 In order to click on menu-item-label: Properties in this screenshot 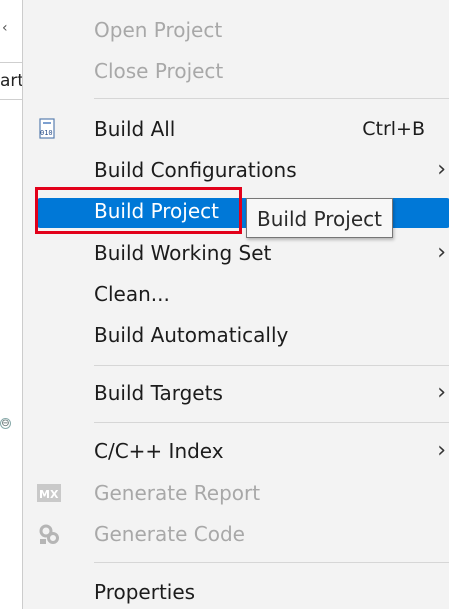, I will do `click(145, 592)`.